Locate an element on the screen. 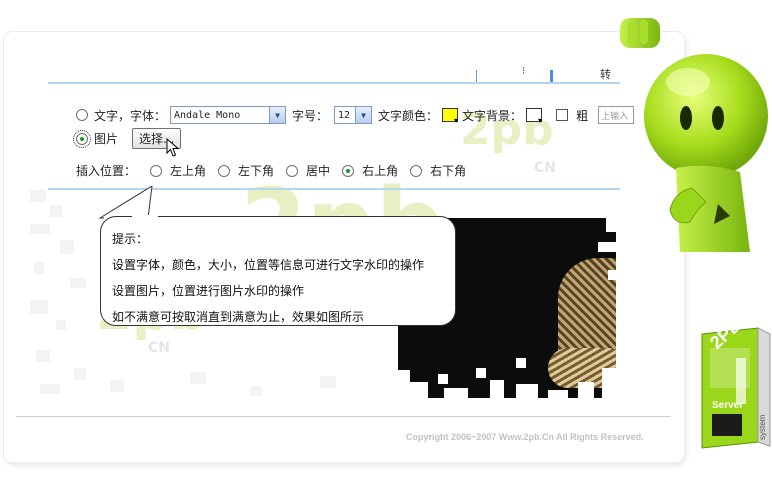 This screenshot has width=772, height=494. footer-divider is located at coordinates (343, 416).